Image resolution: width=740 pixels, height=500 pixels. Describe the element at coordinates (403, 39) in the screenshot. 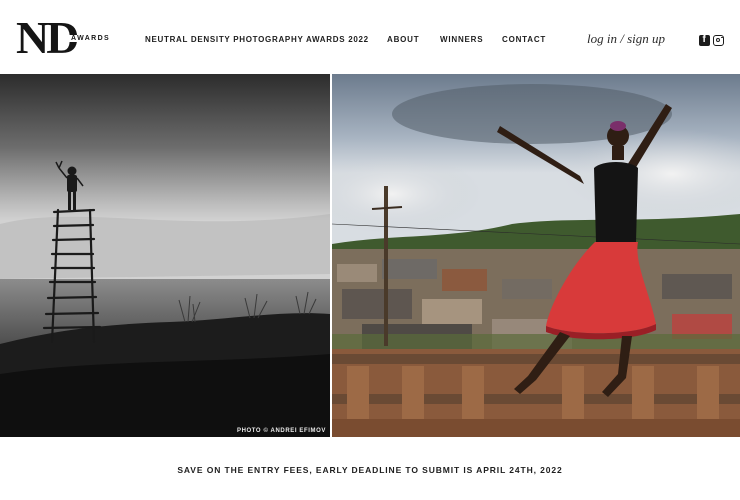

I see `nav-link-about: ABOUT` at that location.